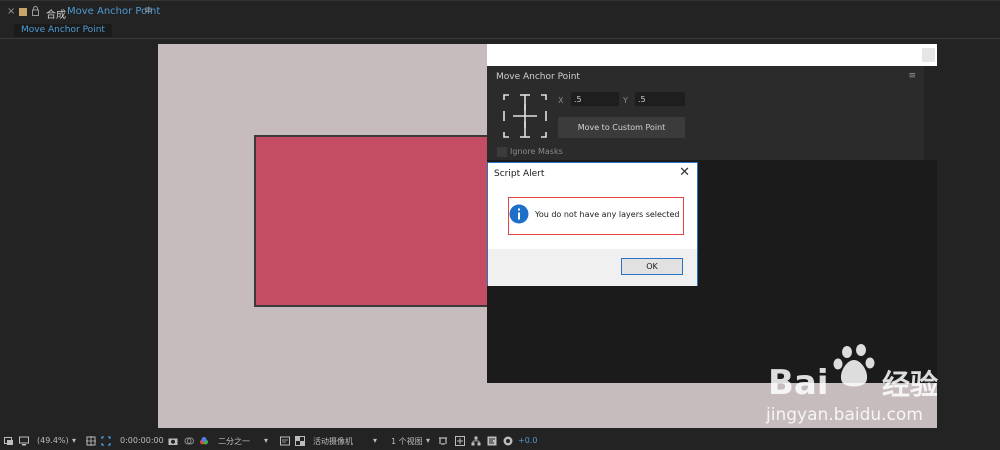 The image size is (1000, 450). Describe the element at coordinates (561, 100) in the screenshot. I see `x-label: X` at that location.